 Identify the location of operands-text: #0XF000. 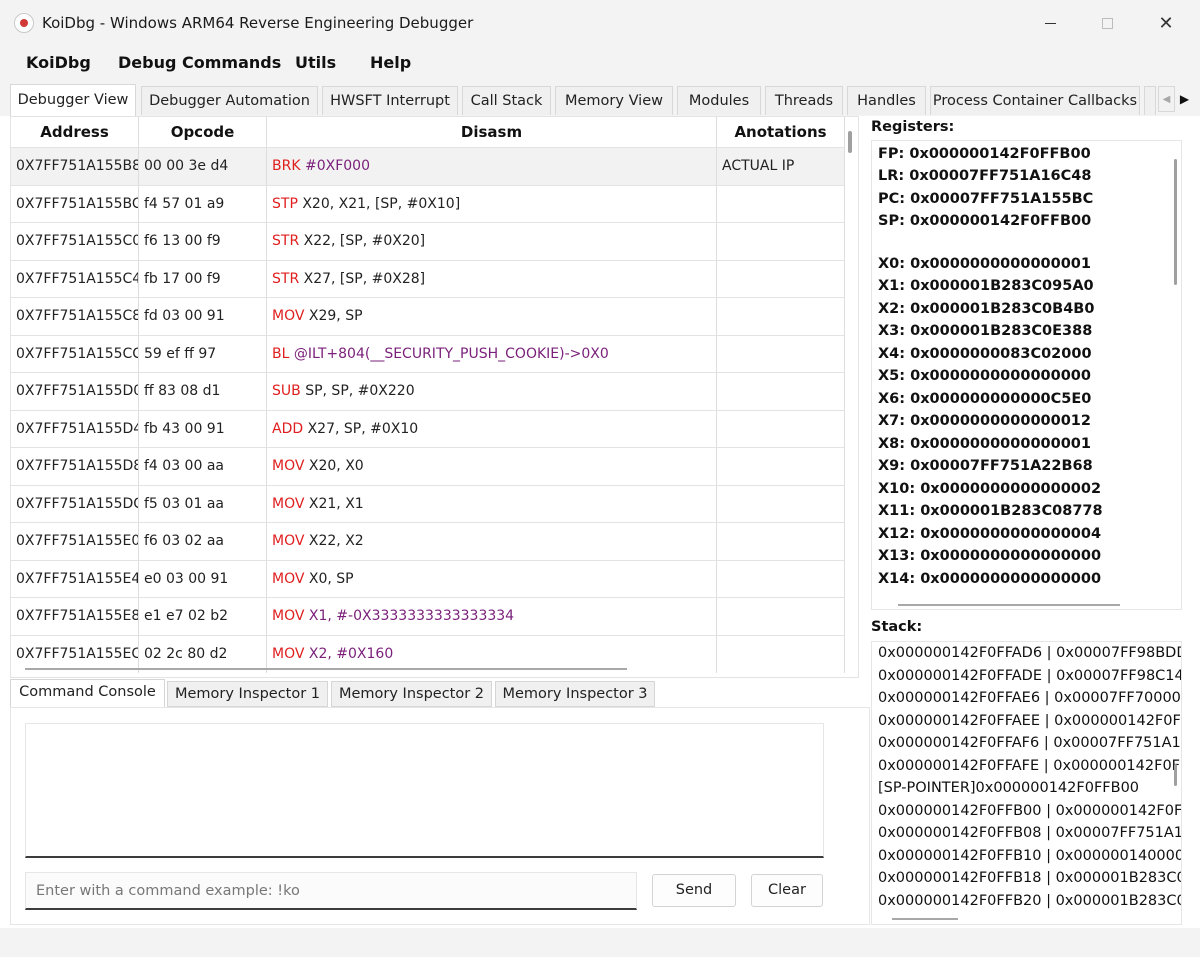
(337, 166).